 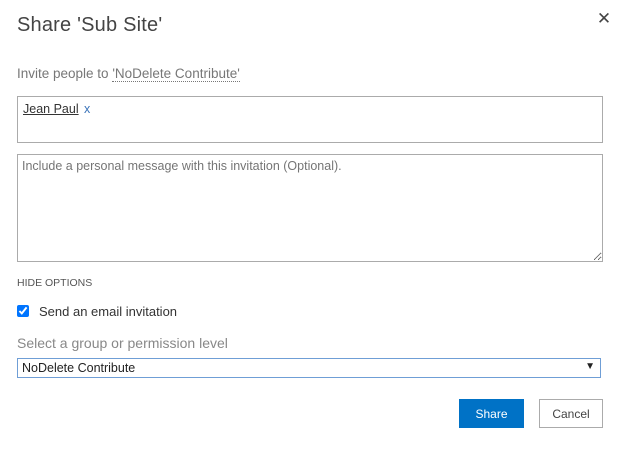 I want to click on person-name: Jean Paul, so click(x=51, y=109).